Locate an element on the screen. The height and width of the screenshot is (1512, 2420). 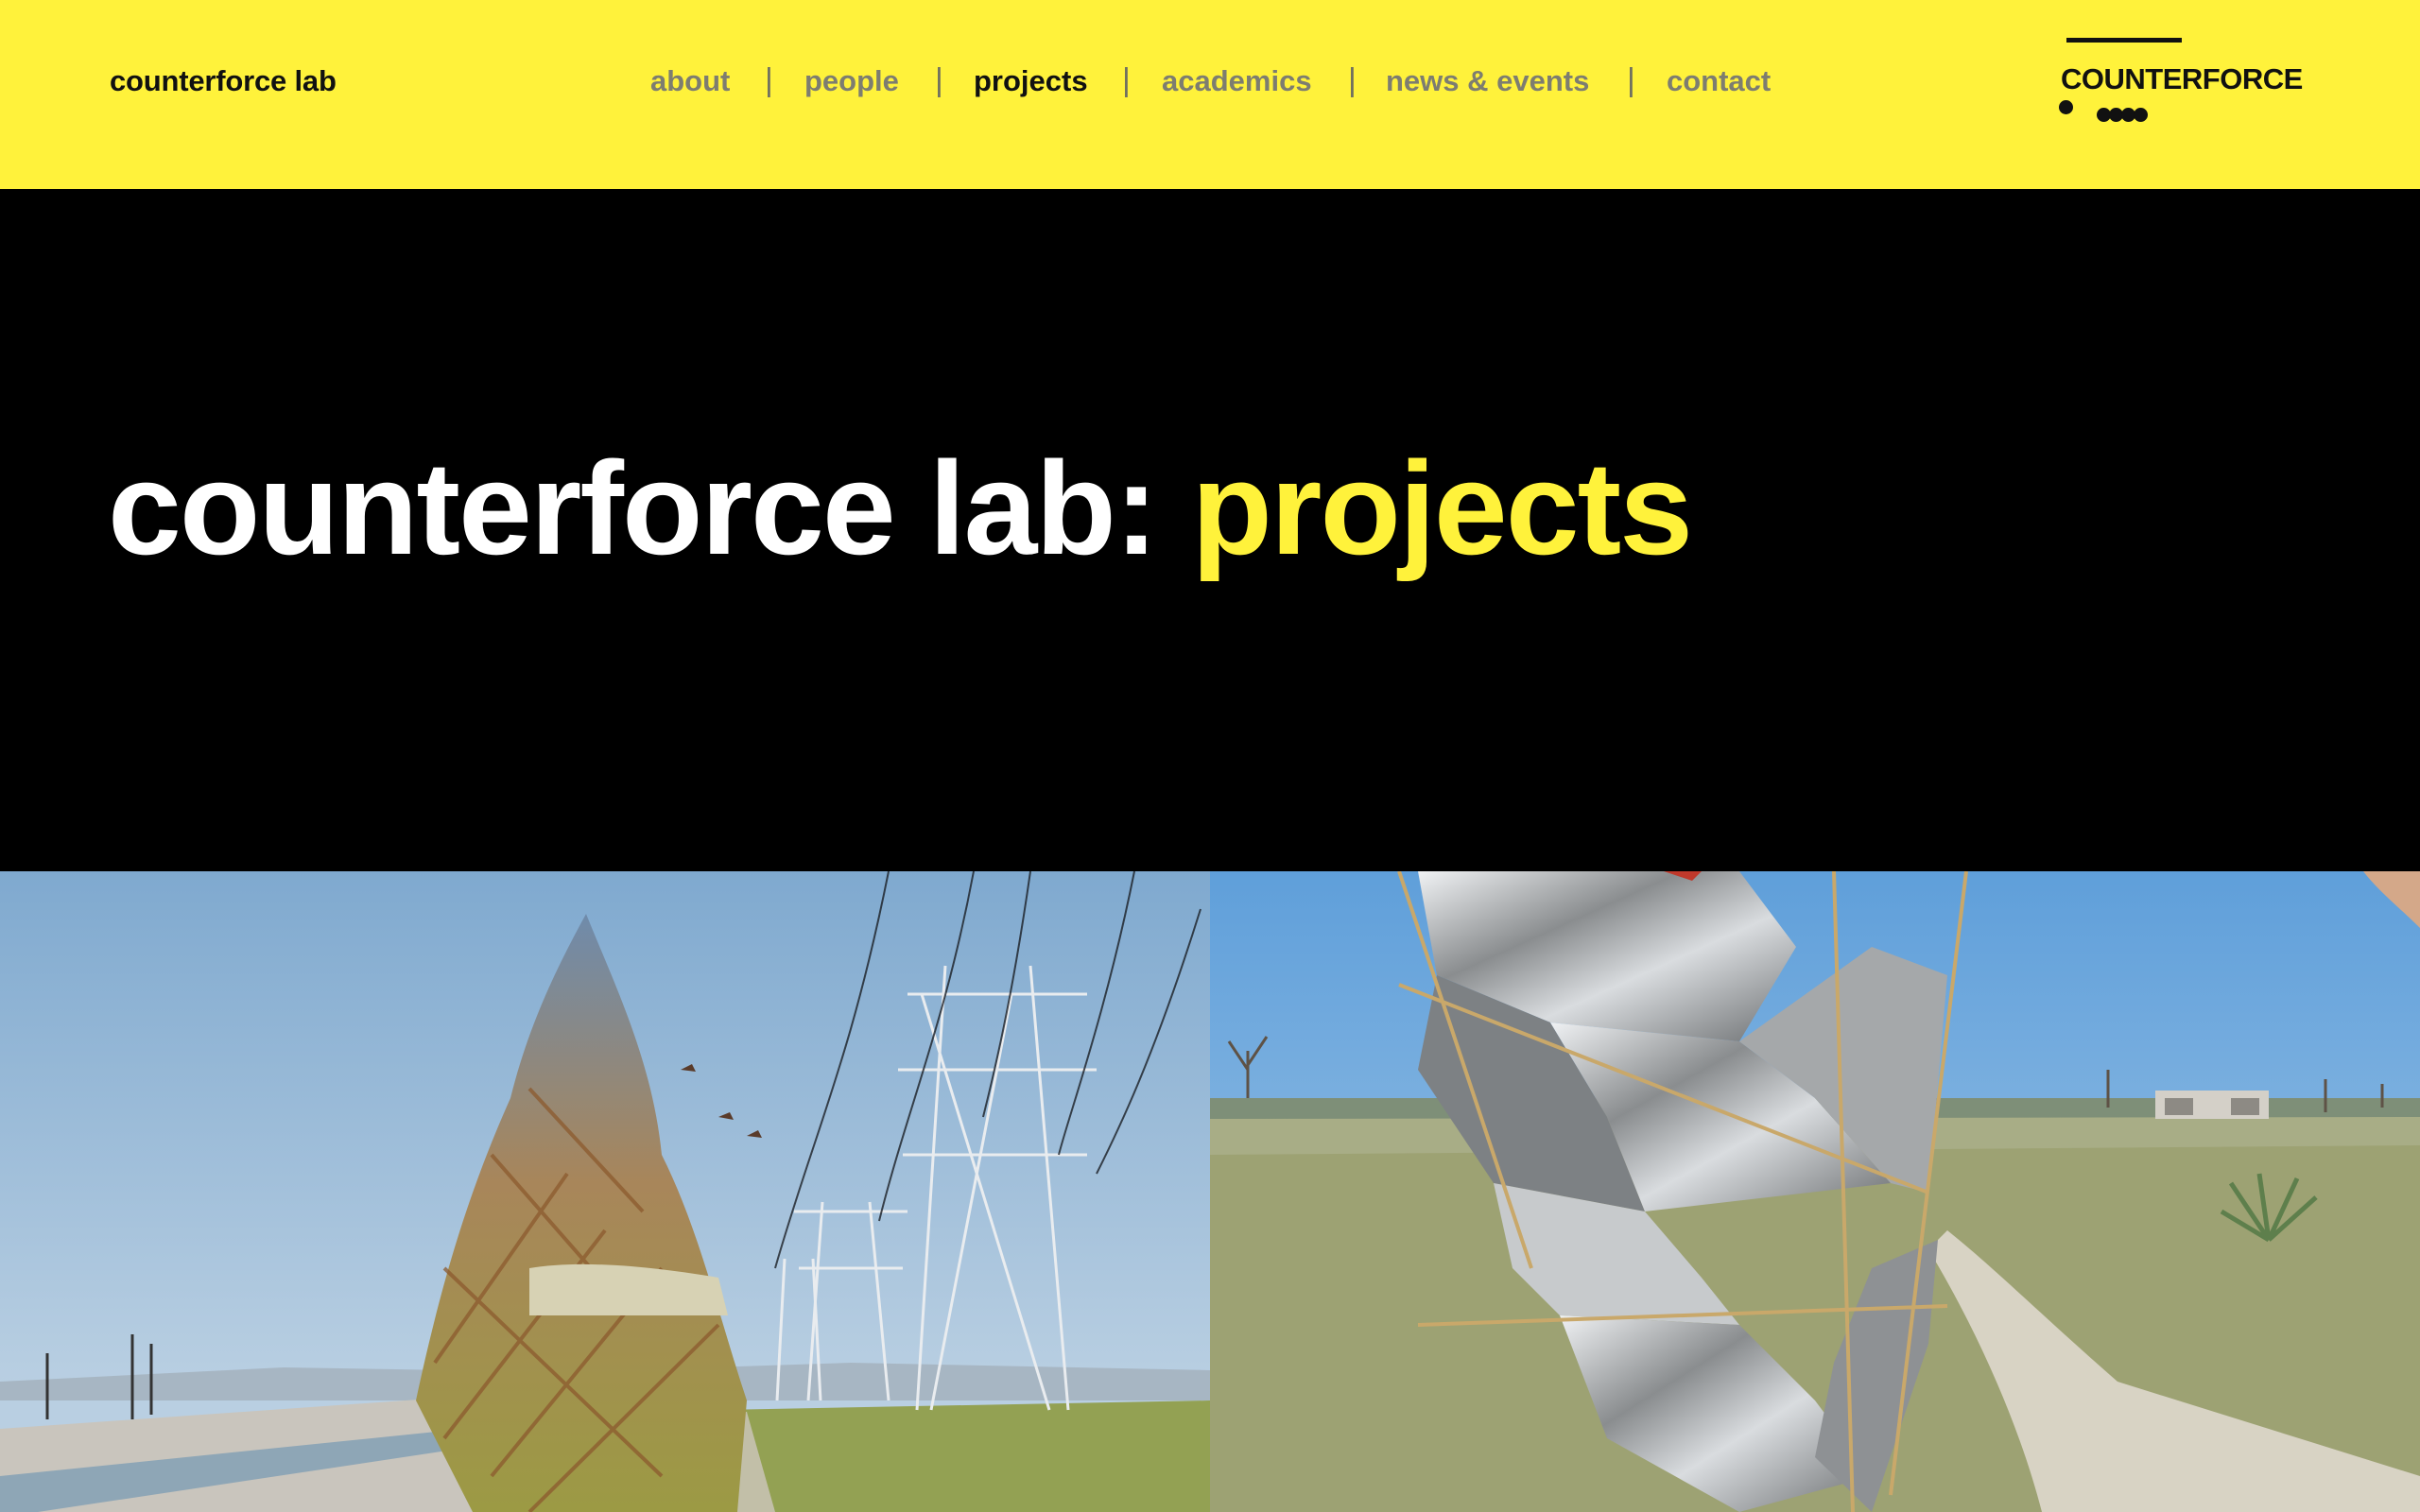
counterforce-logo: COUNTERFORCE is located at coordinates (2182, 83).